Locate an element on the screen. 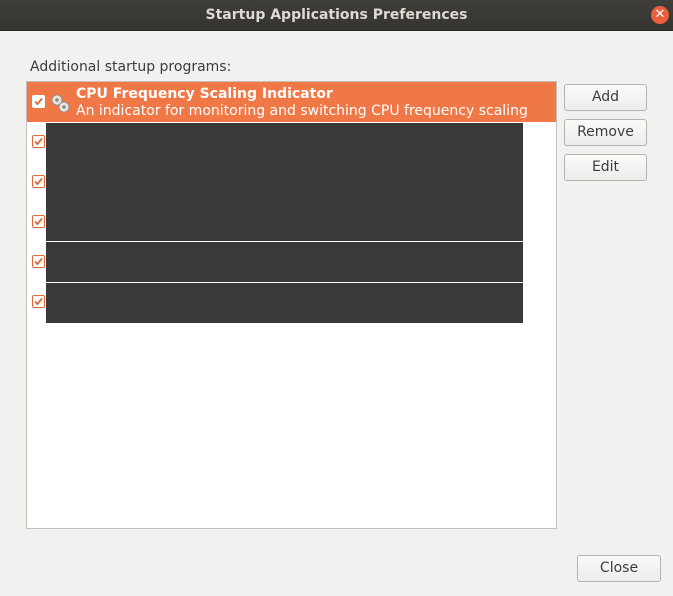 The image size is (673, 596). close-button: Close is located at coordinates (619, 568).